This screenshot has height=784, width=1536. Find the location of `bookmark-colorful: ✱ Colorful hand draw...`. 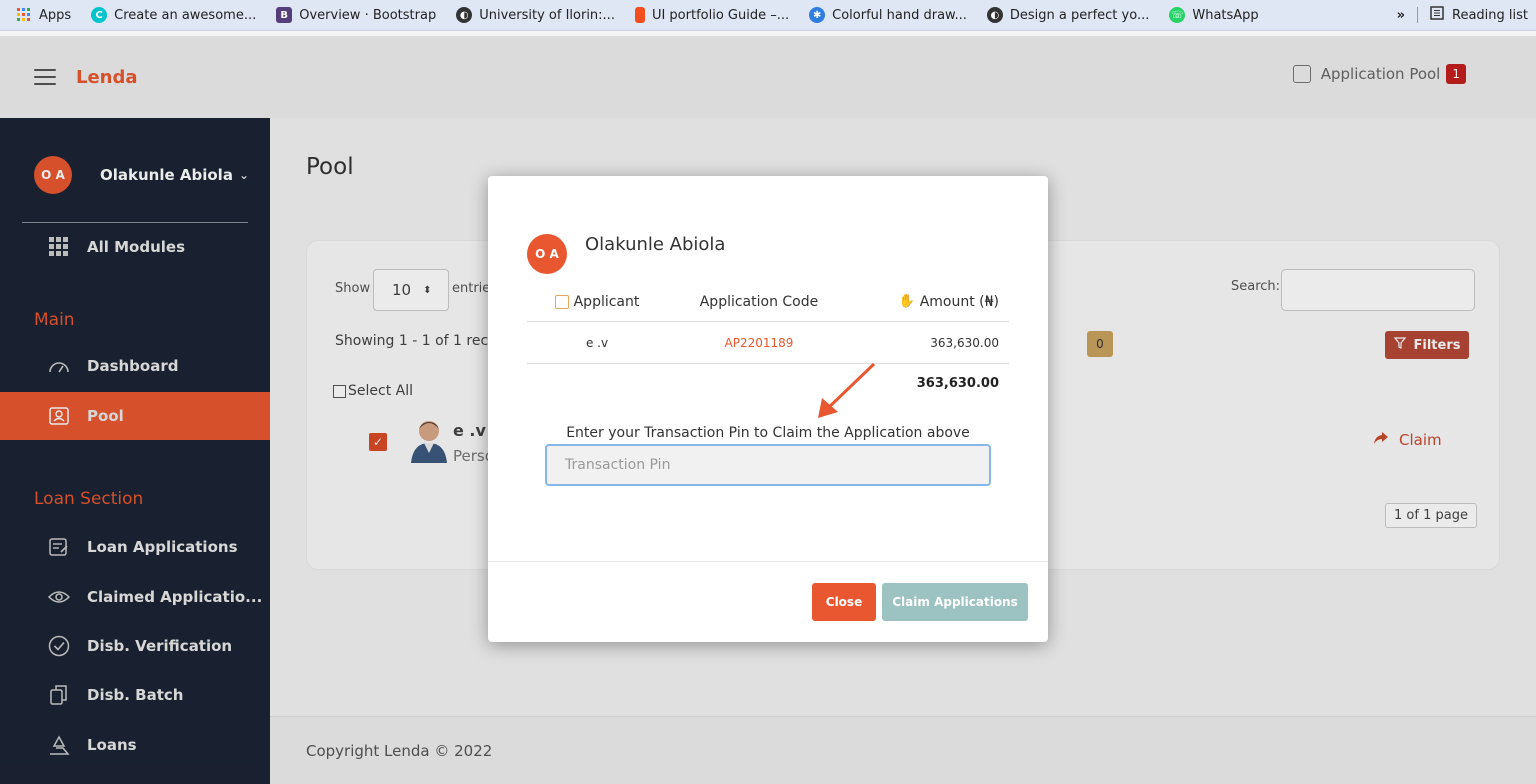

bookmark-colorful: ✱ Colorful hand draw... is located at coordinates (888, 15).